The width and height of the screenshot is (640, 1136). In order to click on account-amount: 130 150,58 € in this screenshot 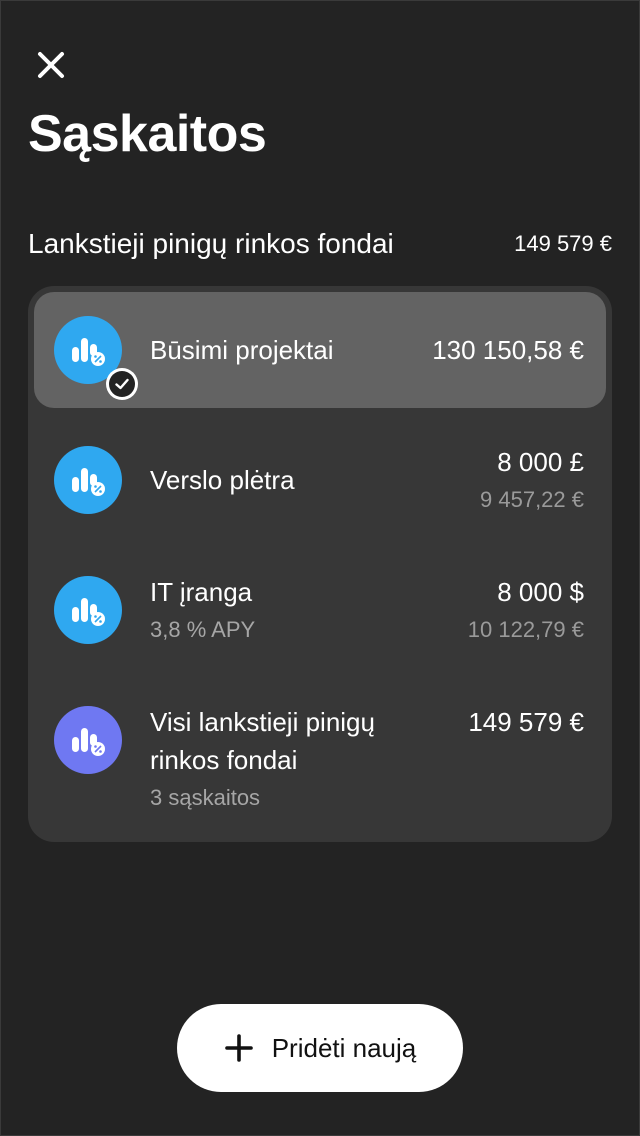, I will do `click(508, 350)`.